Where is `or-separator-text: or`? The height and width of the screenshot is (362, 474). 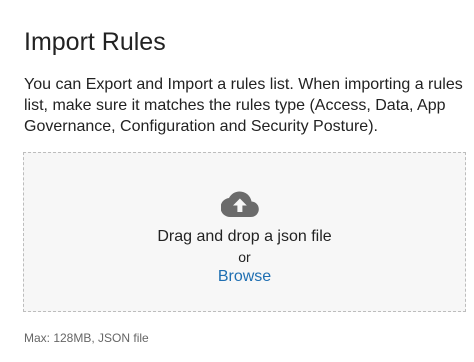
or-separator-text: or is located at coordinates (244, 257).